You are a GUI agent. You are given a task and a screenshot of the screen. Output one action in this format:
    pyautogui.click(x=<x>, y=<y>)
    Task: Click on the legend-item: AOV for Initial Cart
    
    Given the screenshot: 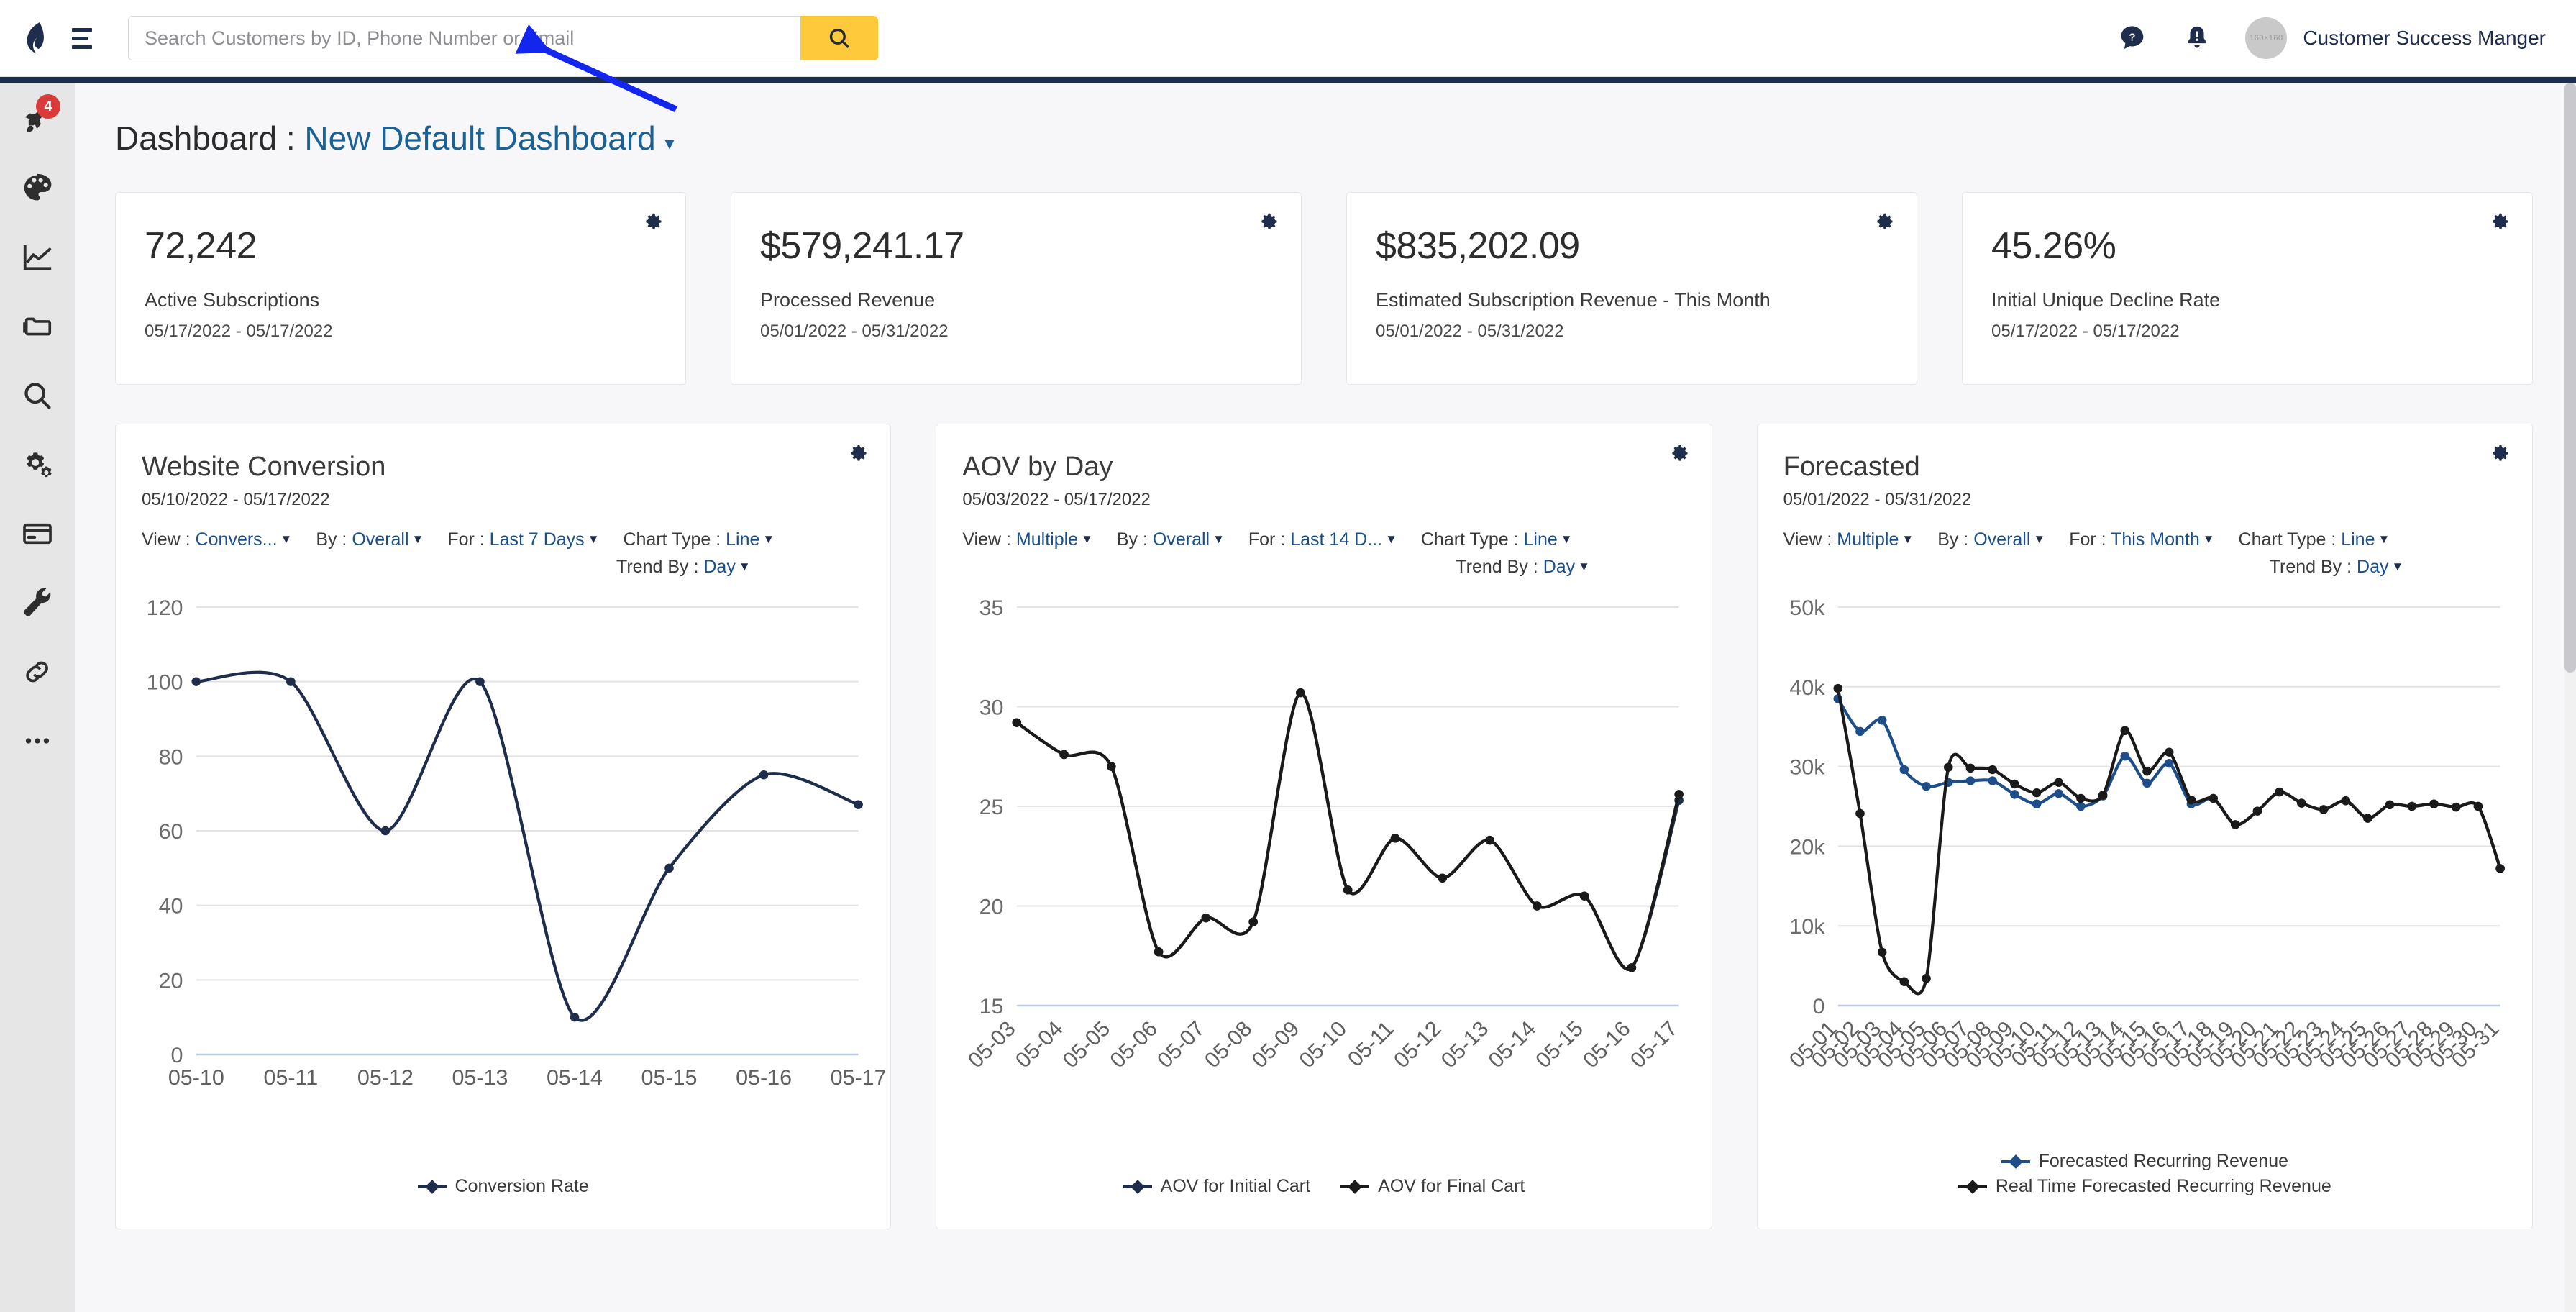 What is the action you would take?
    pyautogui.click(x=1216, y=1186)
    